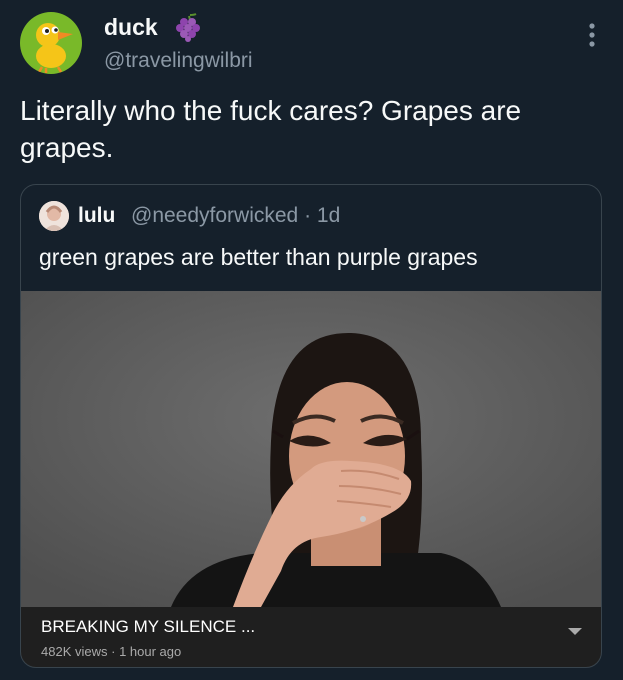 The width and height of the screenshot is (623, 680). I want to click on avatar-photo-icon, so click(54, 216).